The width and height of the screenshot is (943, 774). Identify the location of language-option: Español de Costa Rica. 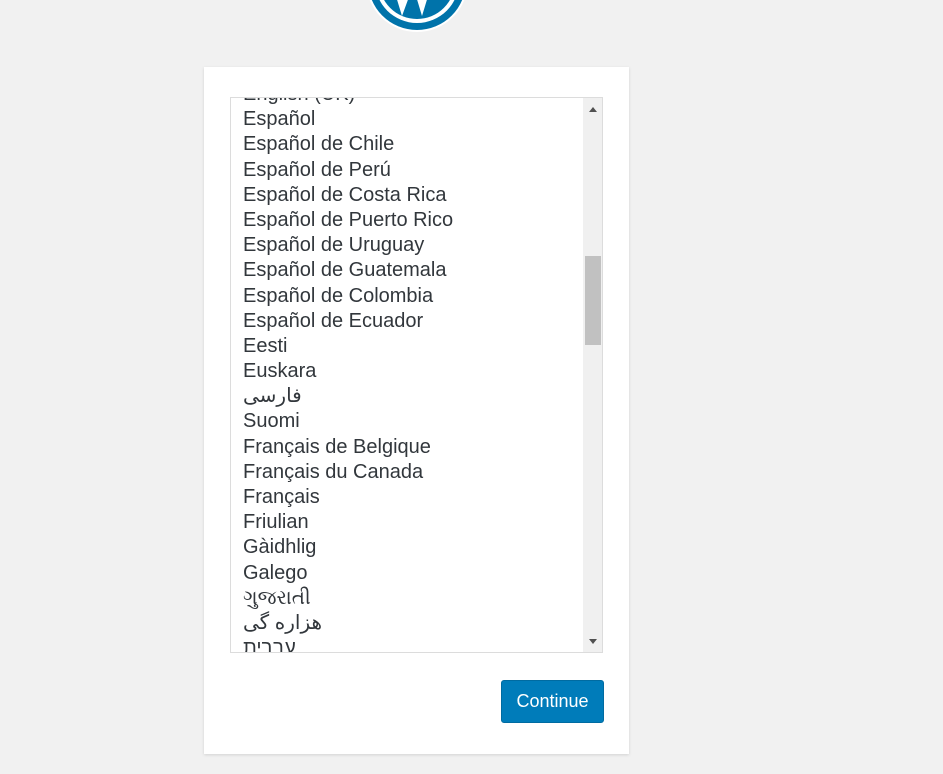
(348, 195).